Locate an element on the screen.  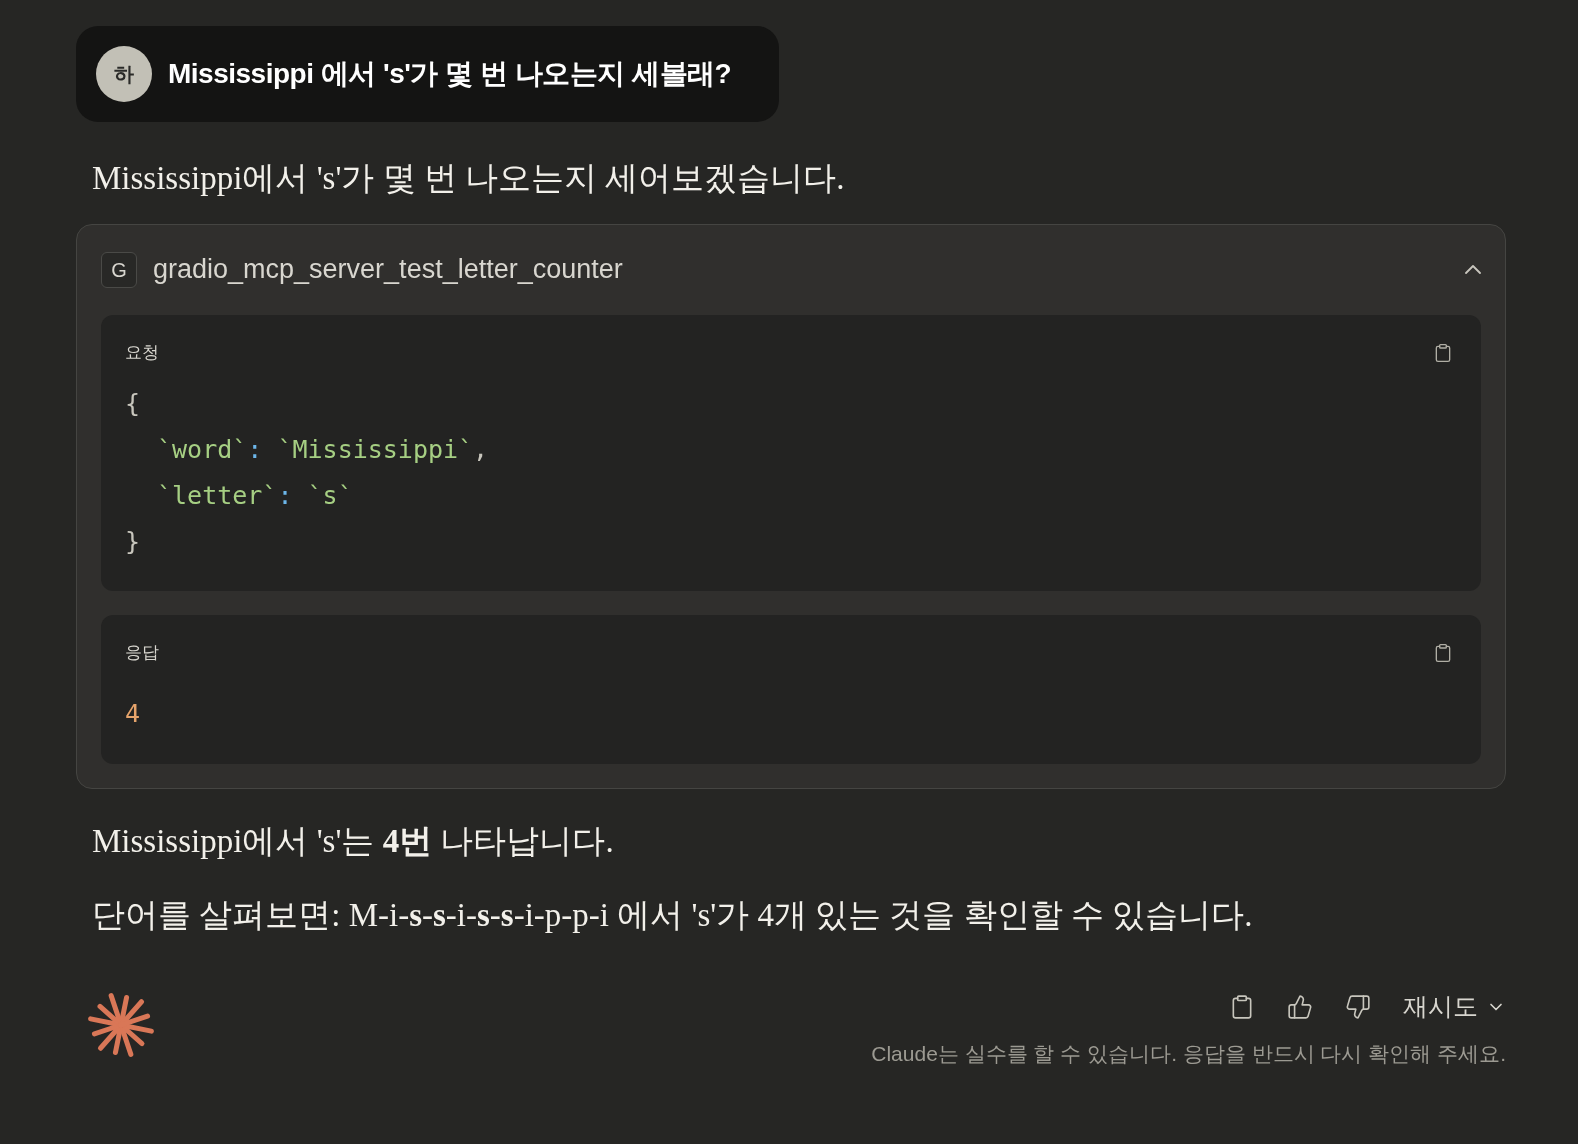
retry-button: 재시도 is located at coordinates (1454, 1007).